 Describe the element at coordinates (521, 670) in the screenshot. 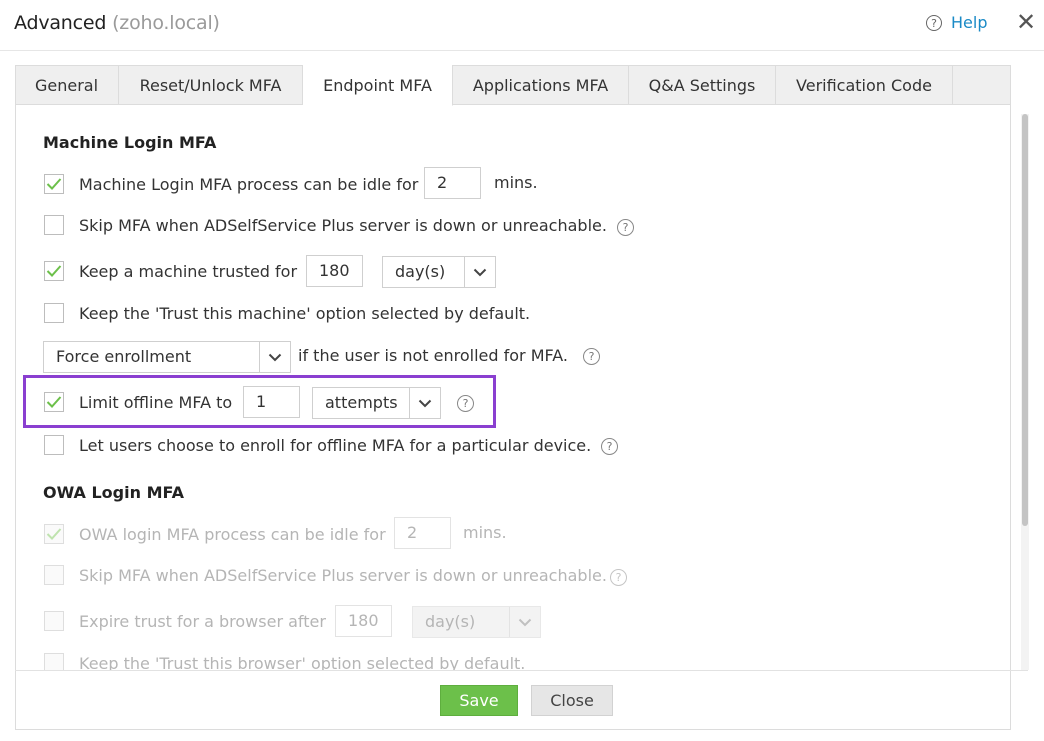

I see `footer-divider` at that location.